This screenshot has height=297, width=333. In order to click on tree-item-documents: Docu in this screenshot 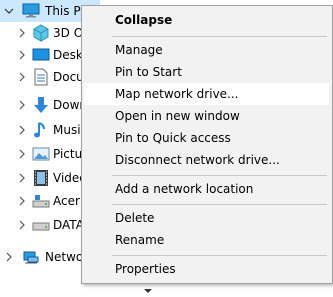, I will do `click(42, 77)`.